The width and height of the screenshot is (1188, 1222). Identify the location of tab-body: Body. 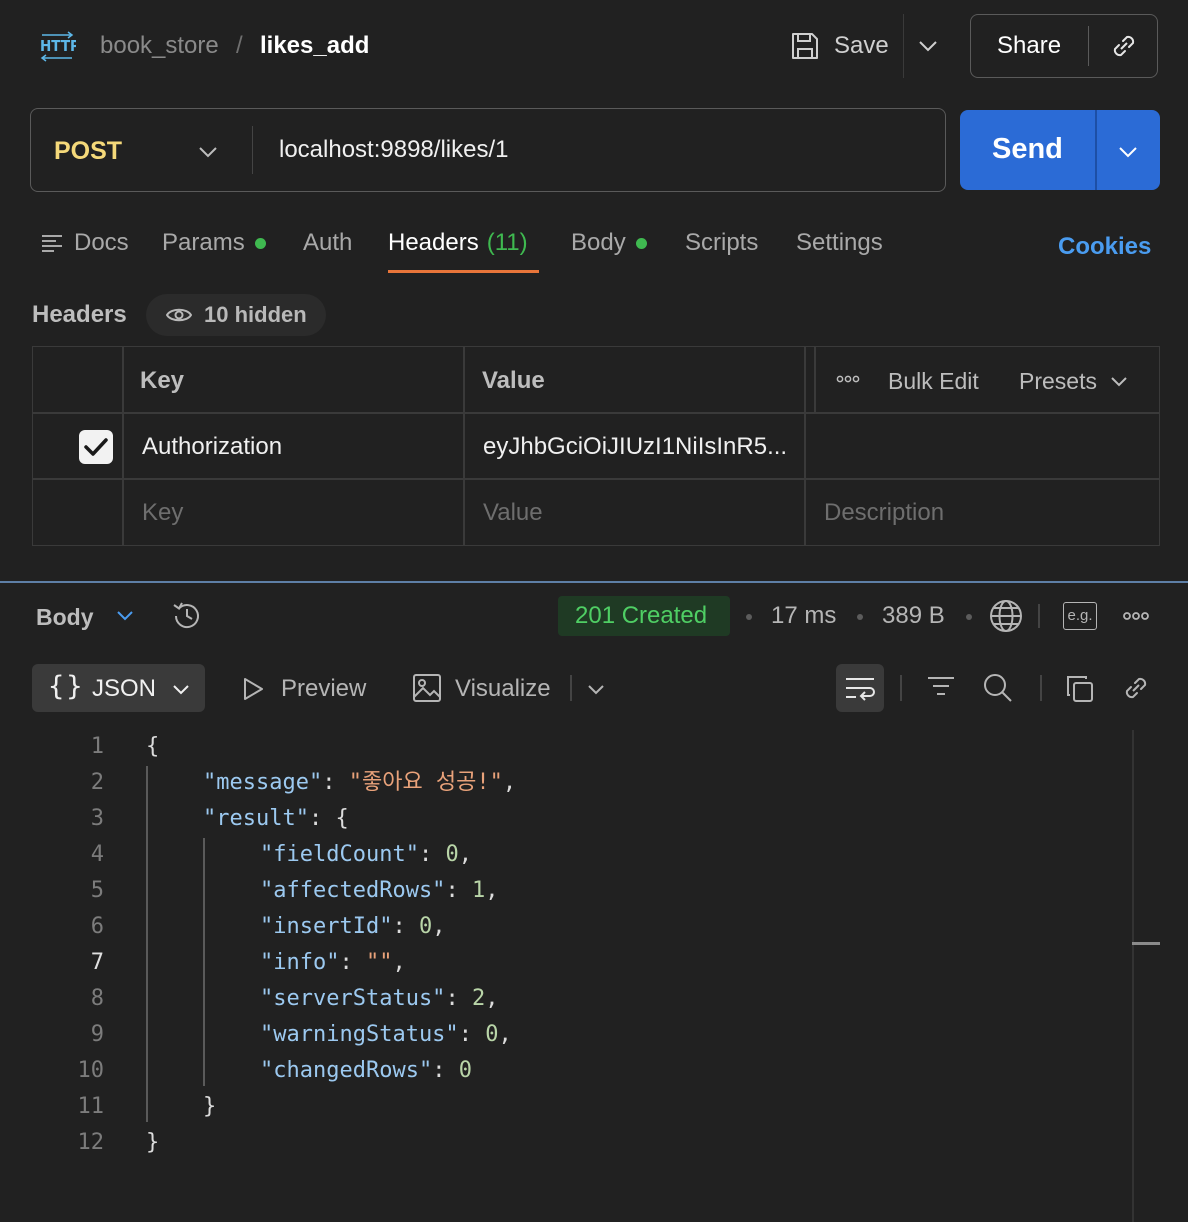
(609, 243).